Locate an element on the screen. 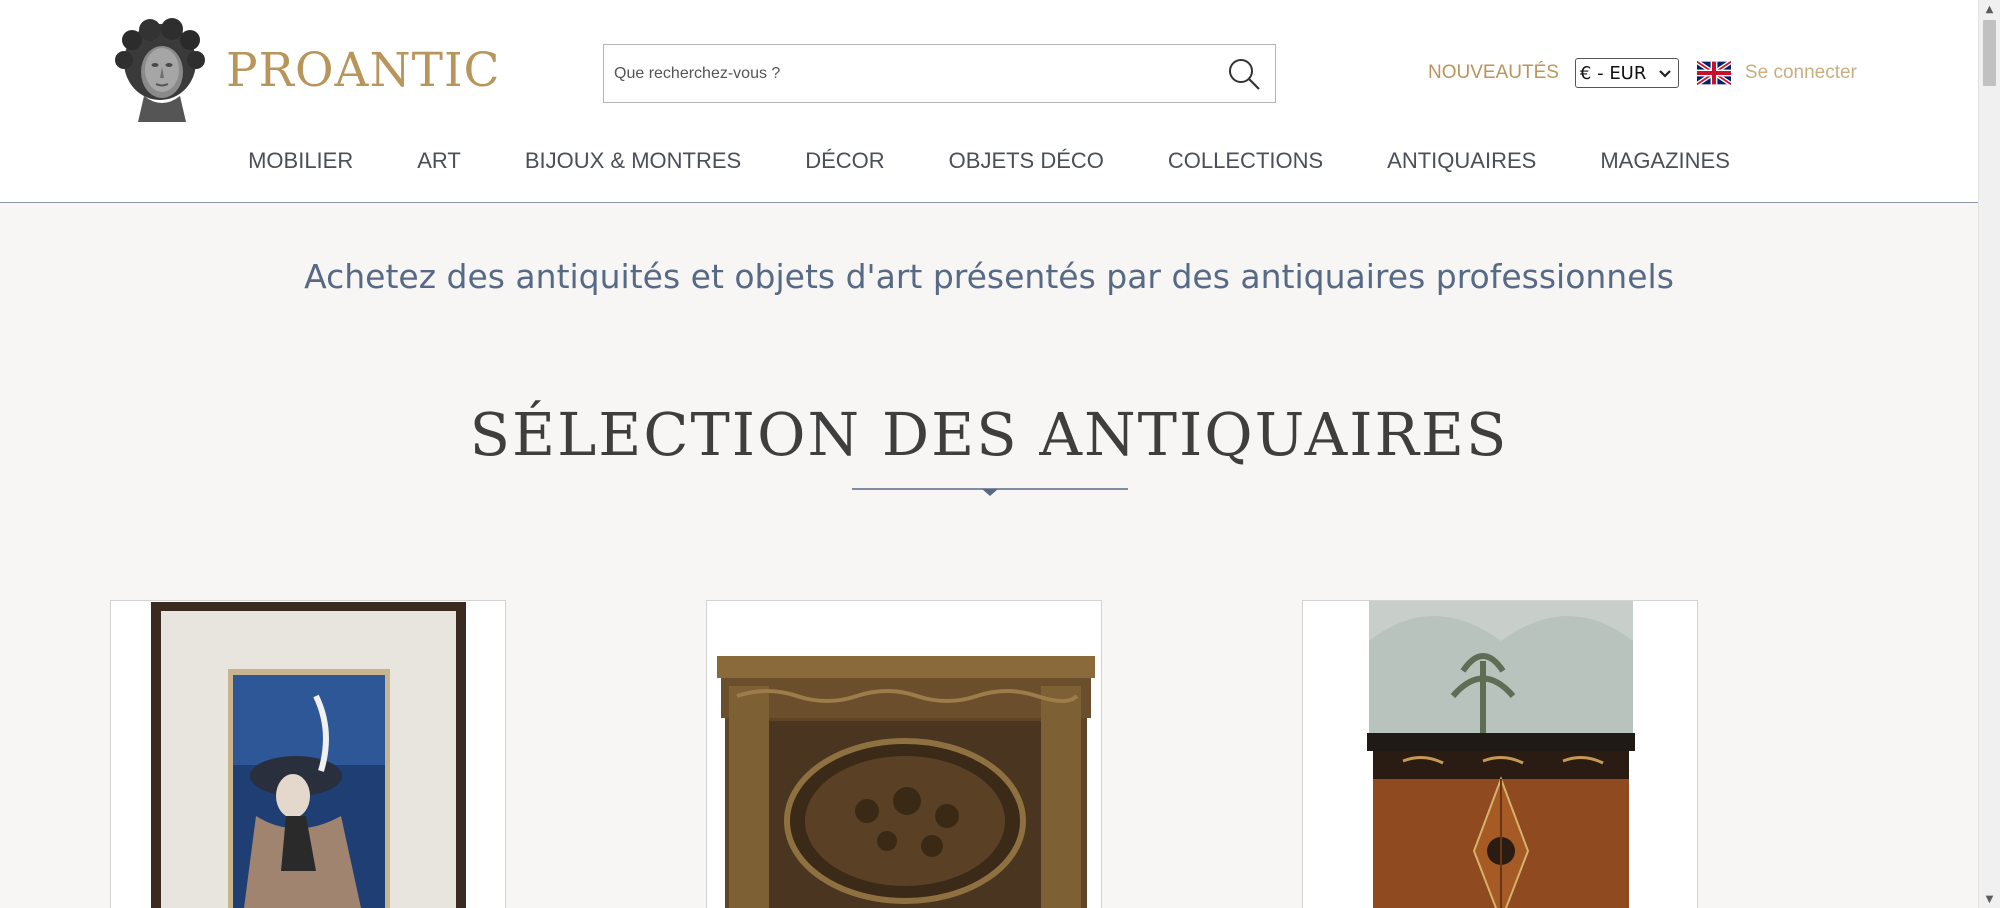 This screenshot has width=2000, height=908. search-input is located at coordinates (909, 73).